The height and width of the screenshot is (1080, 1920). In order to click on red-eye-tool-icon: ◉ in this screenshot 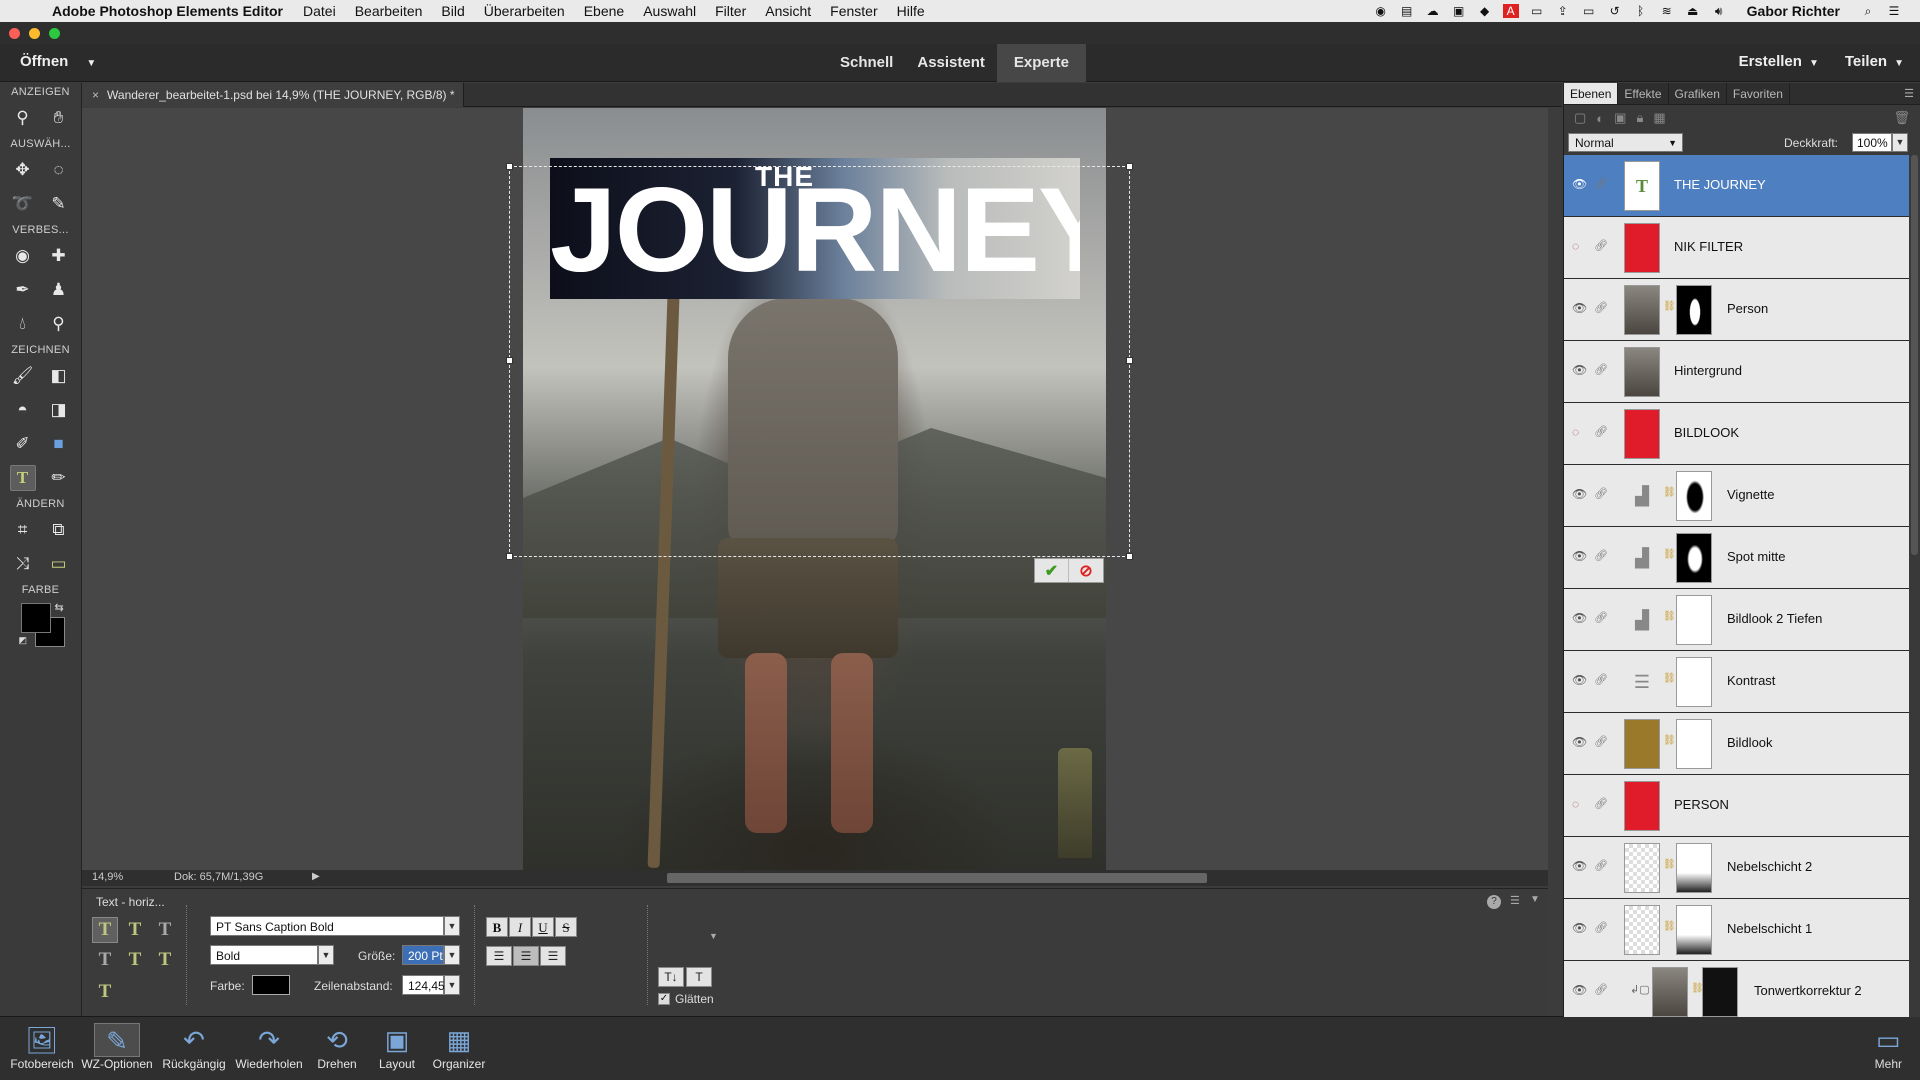, I will do `click(23, 256)`.